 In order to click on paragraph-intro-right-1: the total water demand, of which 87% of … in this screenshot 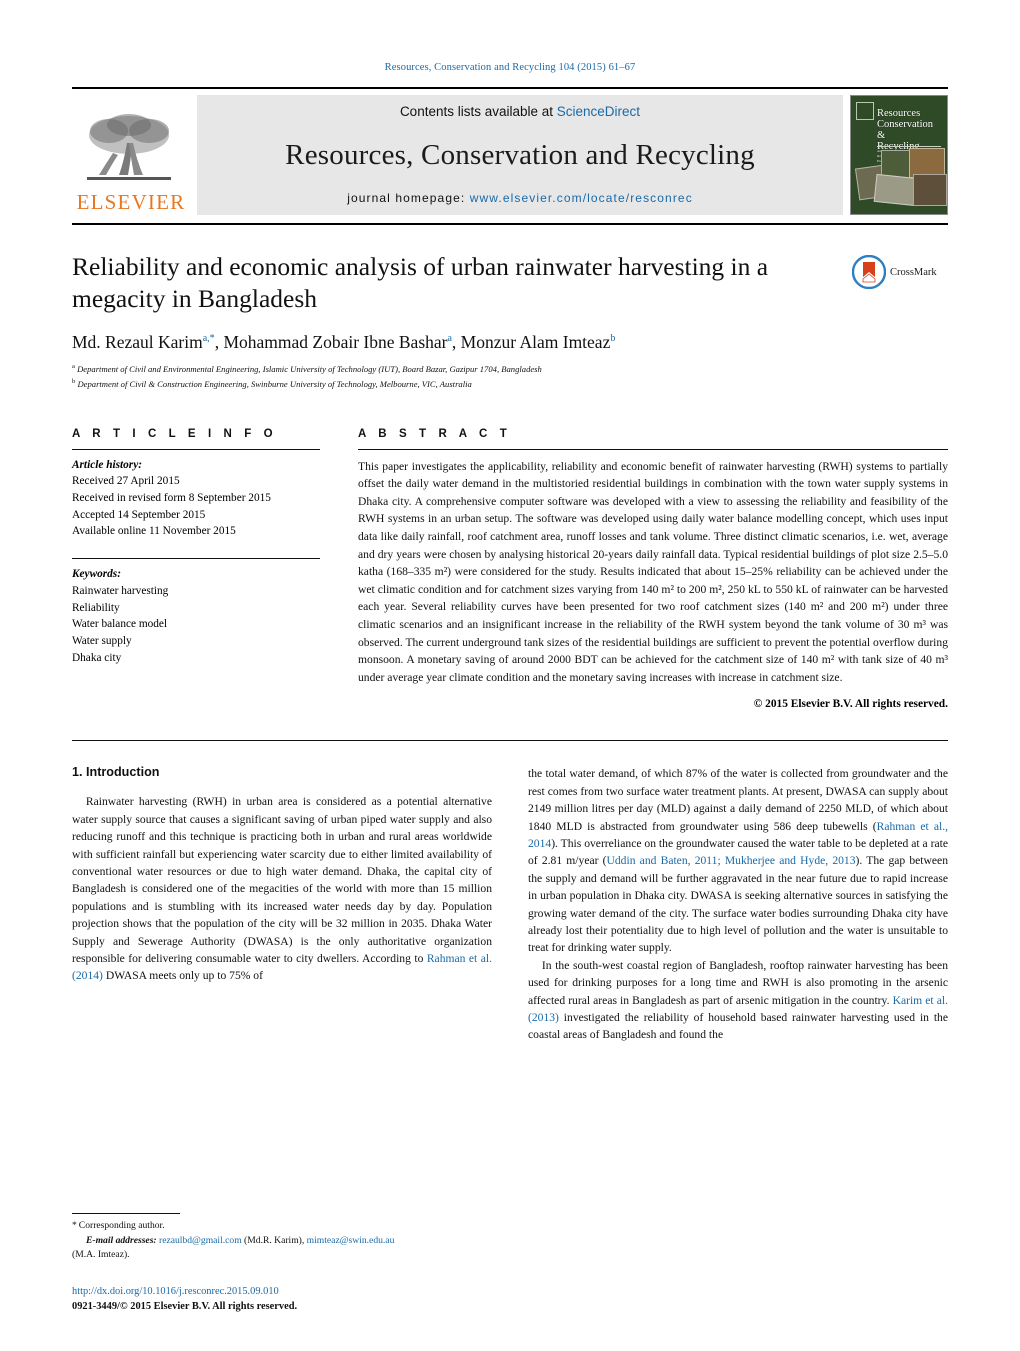, I will do `click(738, 860)`.